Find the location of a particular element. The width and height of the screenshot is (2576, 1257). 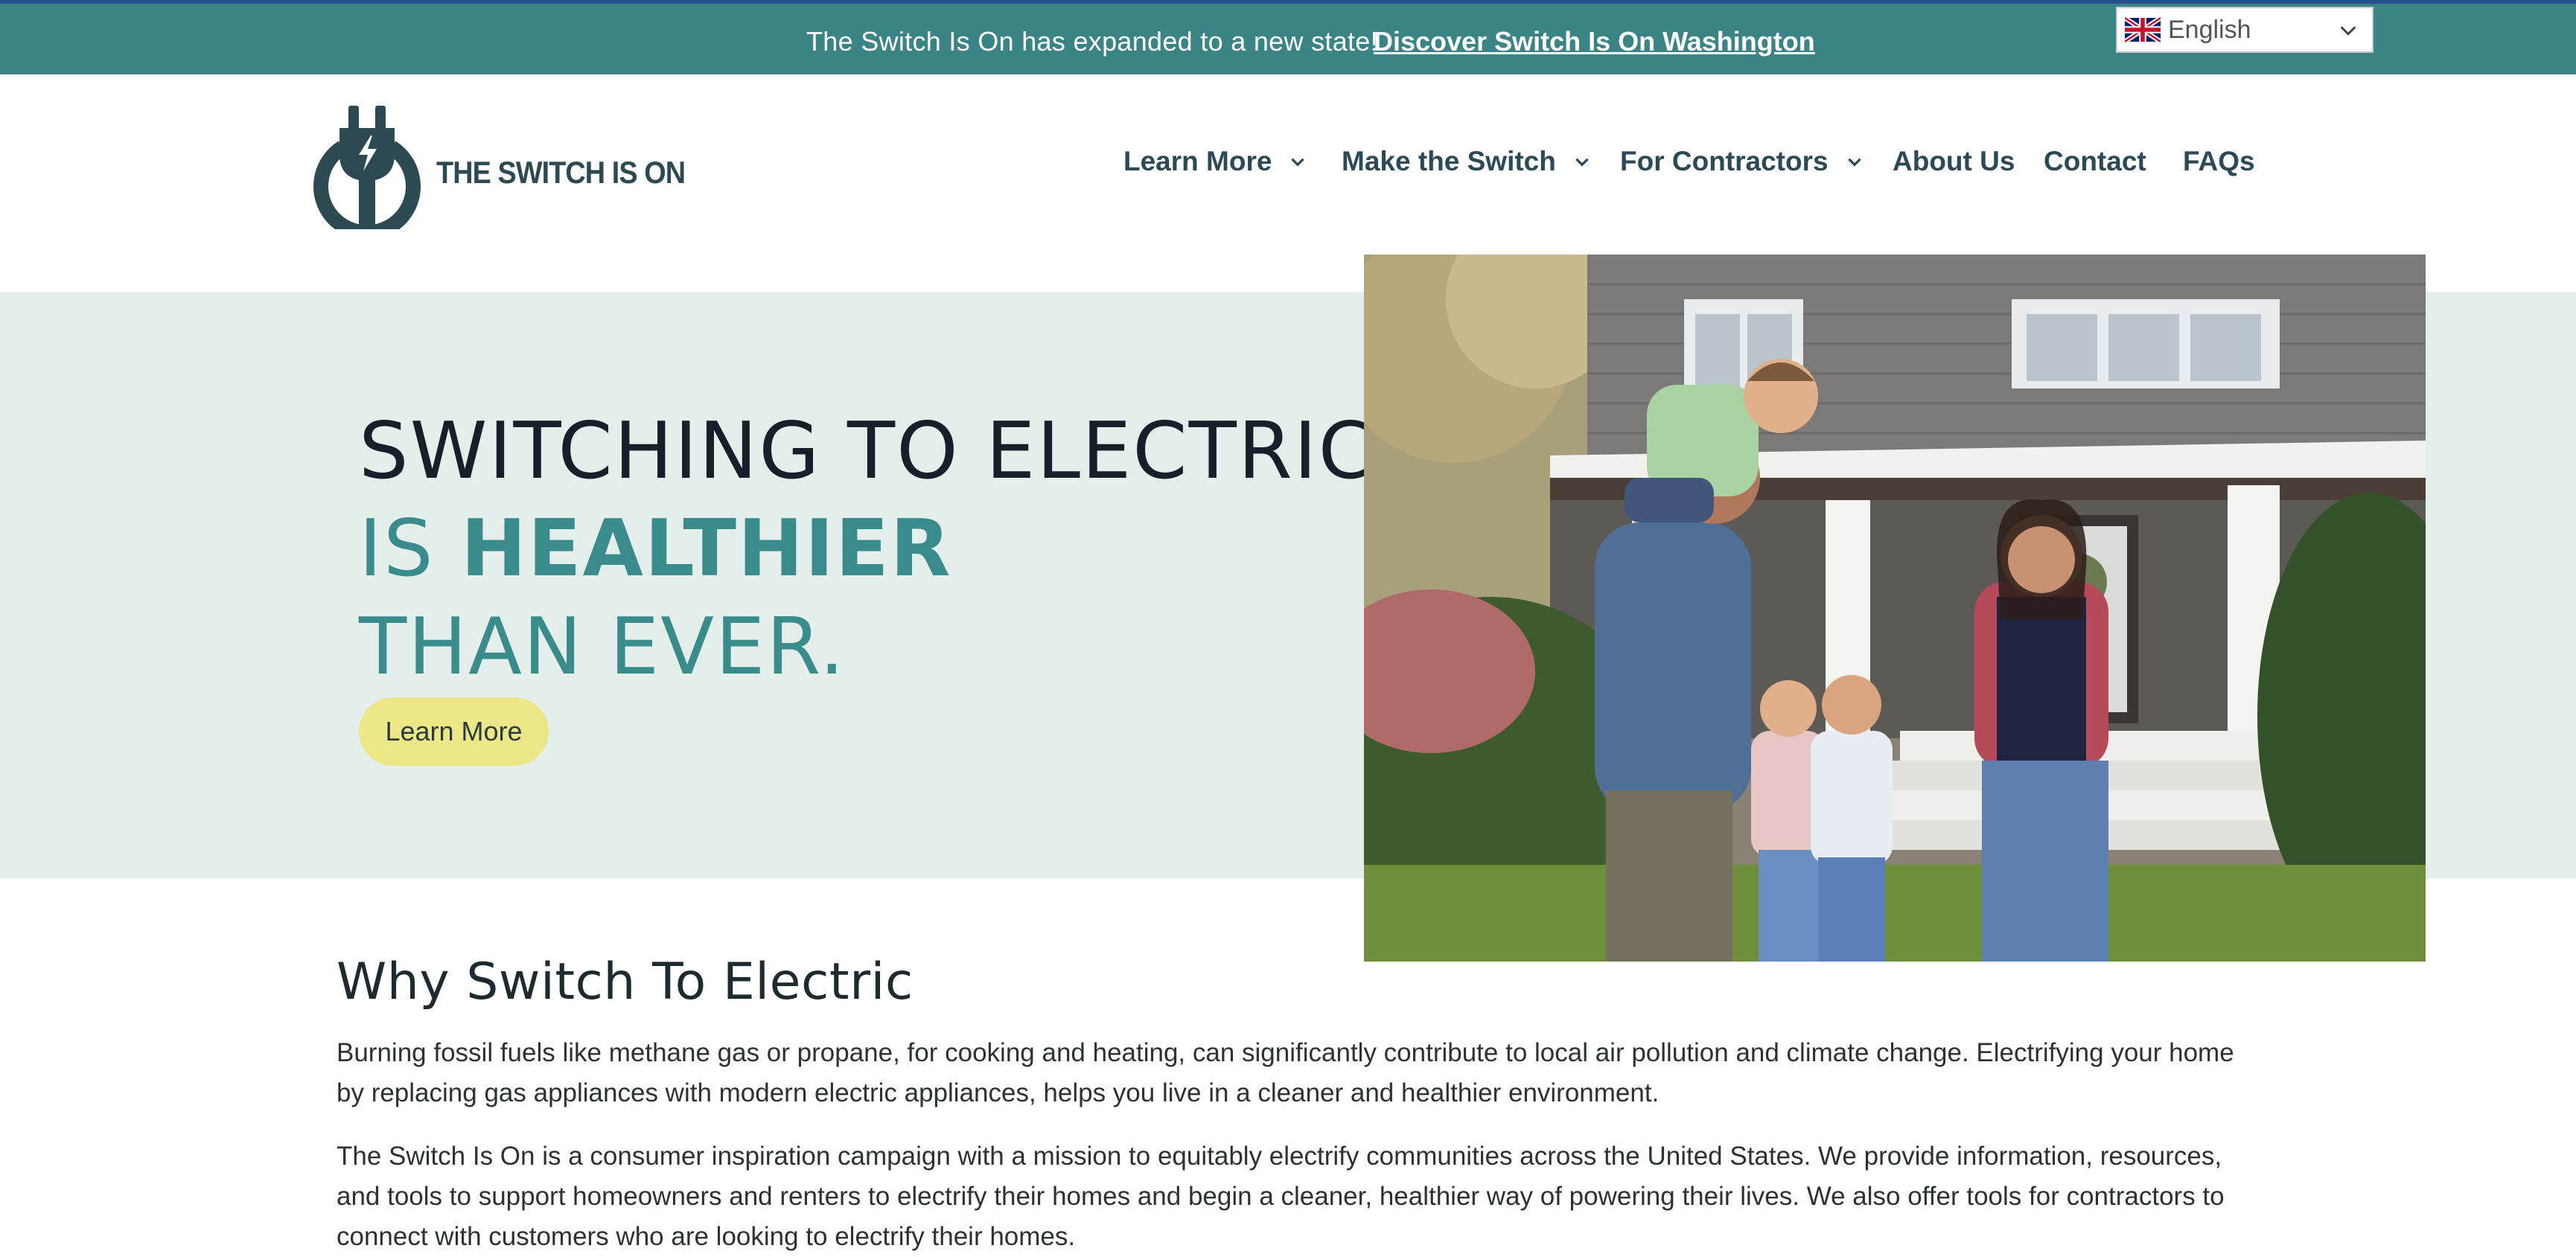

hero-headline-line1: SWITCHING TO ELECTRIC is located at coordinates (866, 451).